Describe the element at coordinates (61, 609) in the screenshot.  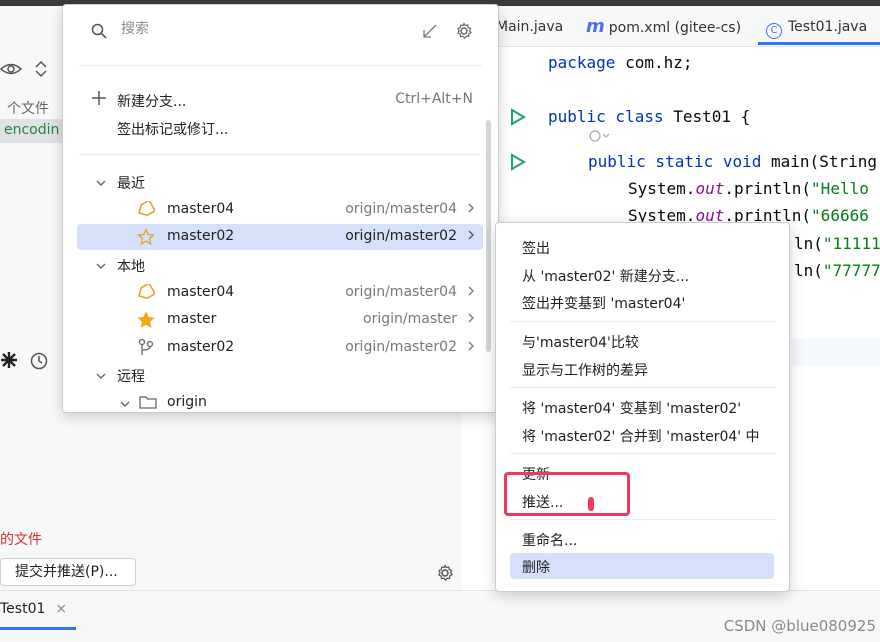
I see `close-icon: ×` at that location.